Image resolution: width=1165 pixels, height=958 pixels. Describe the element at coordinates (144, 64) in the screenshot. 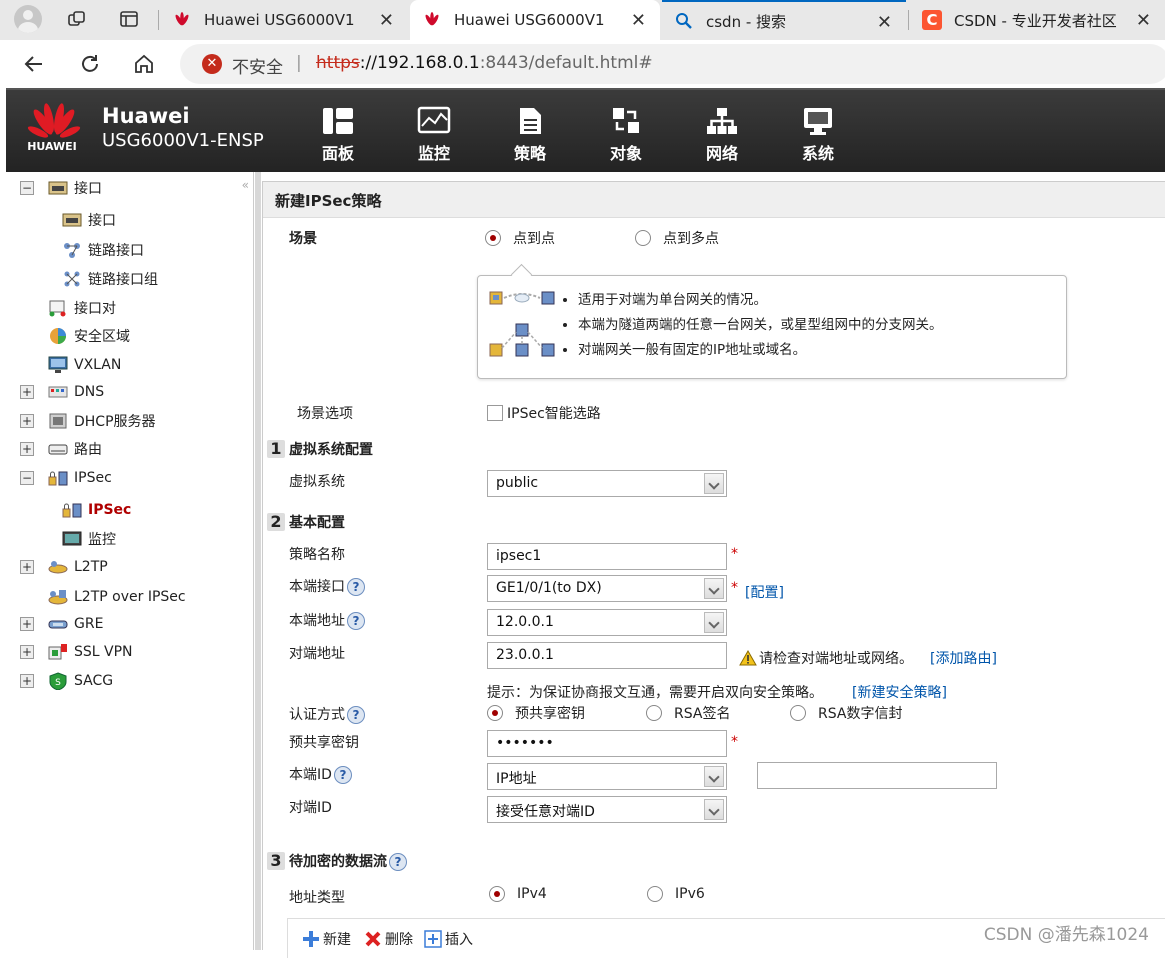

I see `home-icon` at that location.